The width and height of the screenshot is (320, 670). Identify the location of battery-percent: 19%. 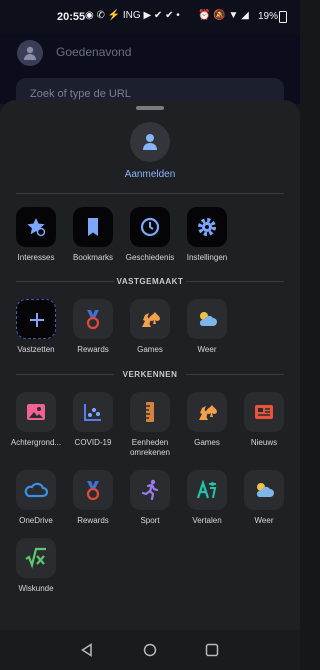
(268, 16).